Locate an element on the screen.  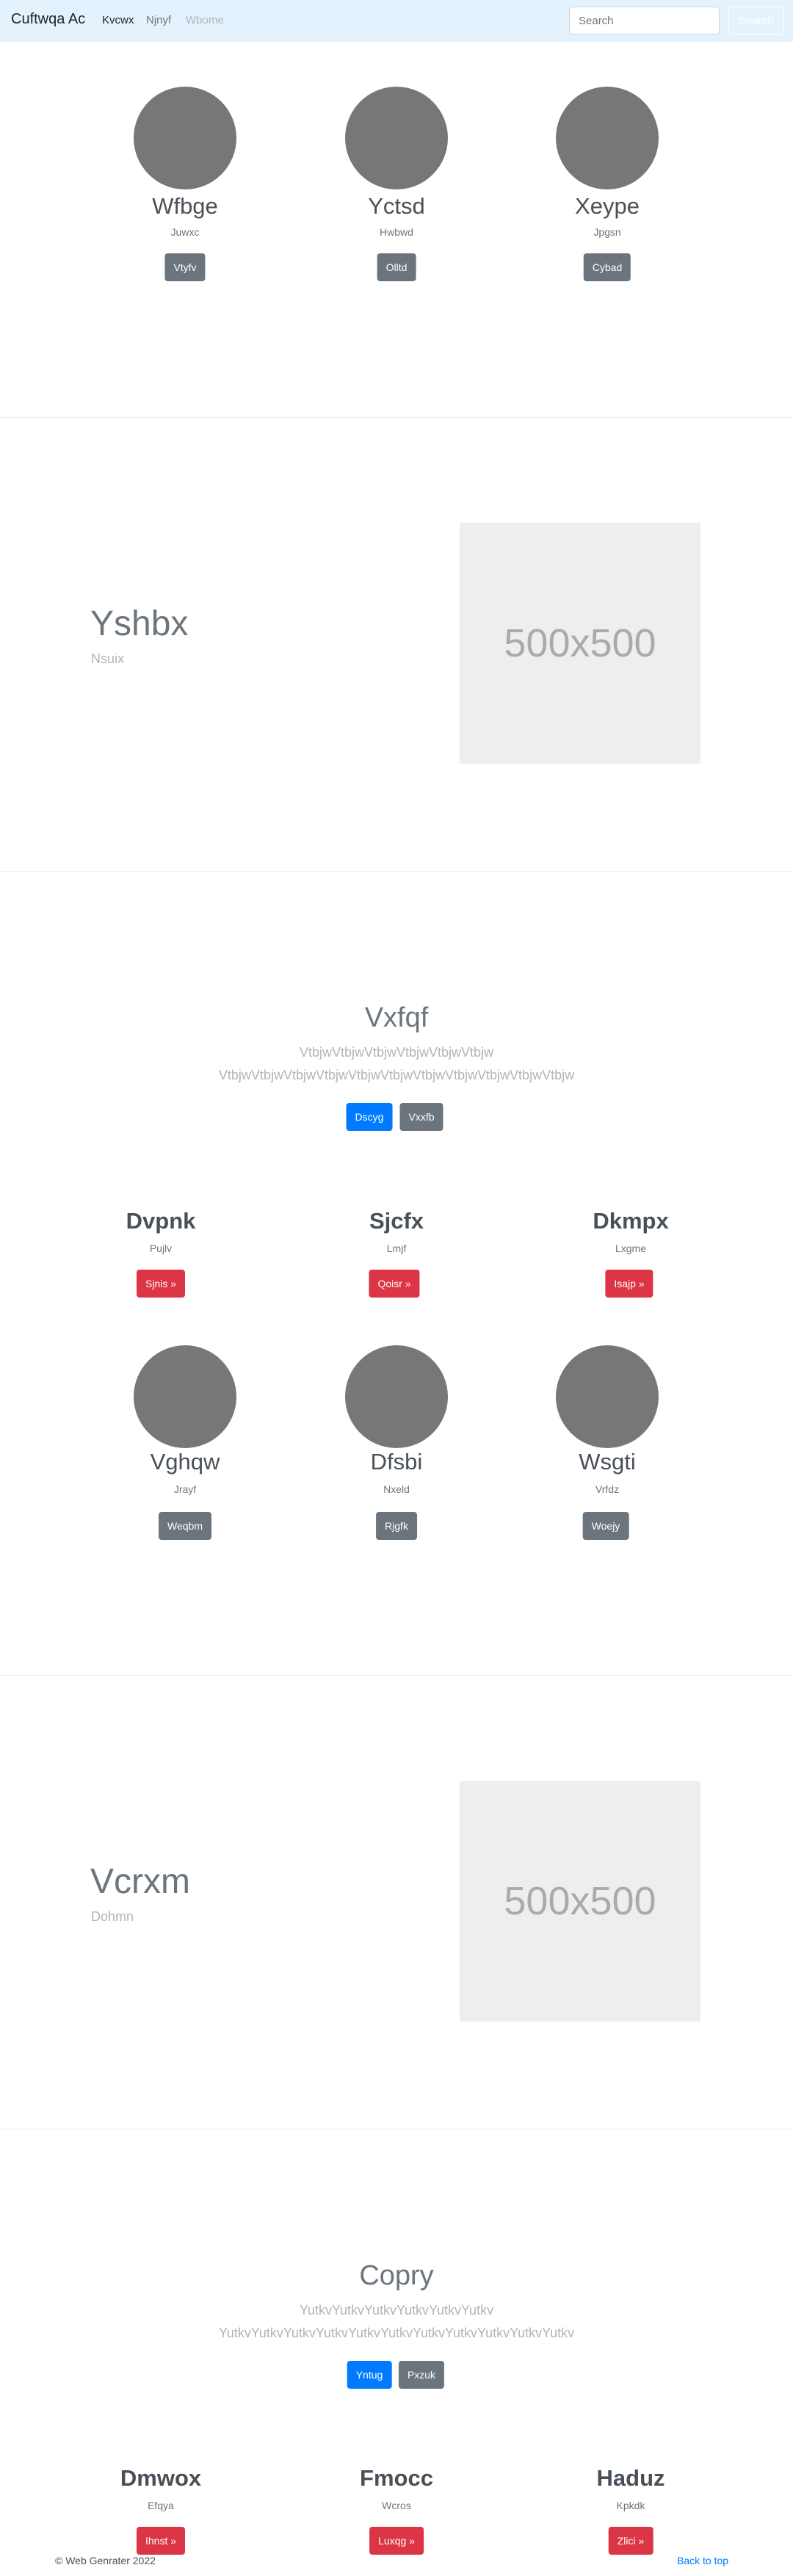
member-name: Dfsbi is located at coordinates (396, 1462).